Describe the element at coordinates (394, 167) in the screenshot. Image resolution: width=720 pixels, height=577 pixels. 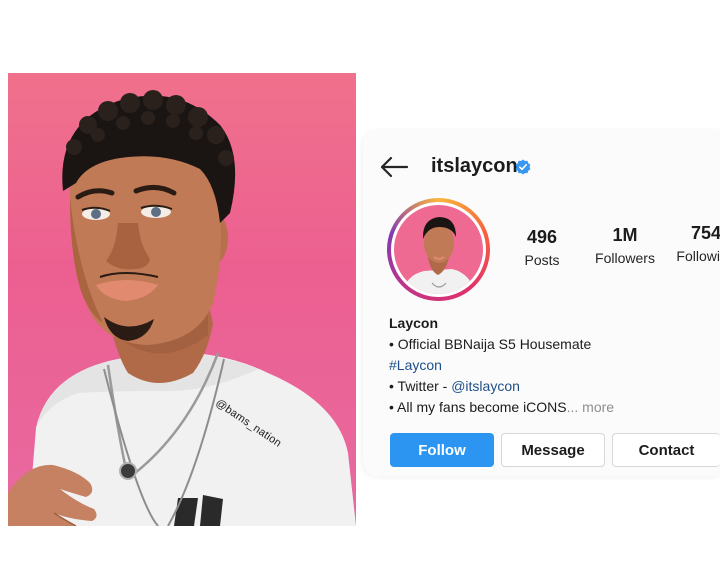
I see `back-arrow-icon` at that location.